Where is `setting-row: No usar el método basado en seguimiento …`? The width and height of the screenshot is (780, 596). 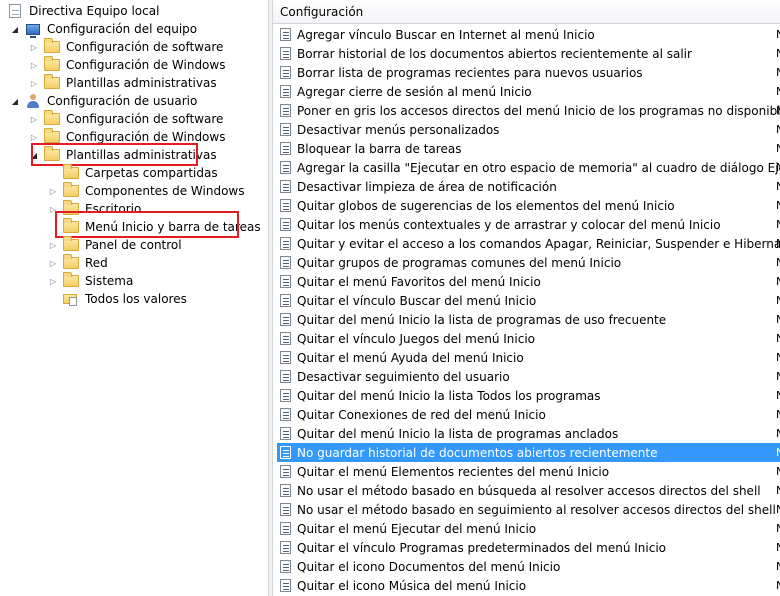 setting-row: No usar el método basado en seguimiento … is located at coordinates (528, 509).